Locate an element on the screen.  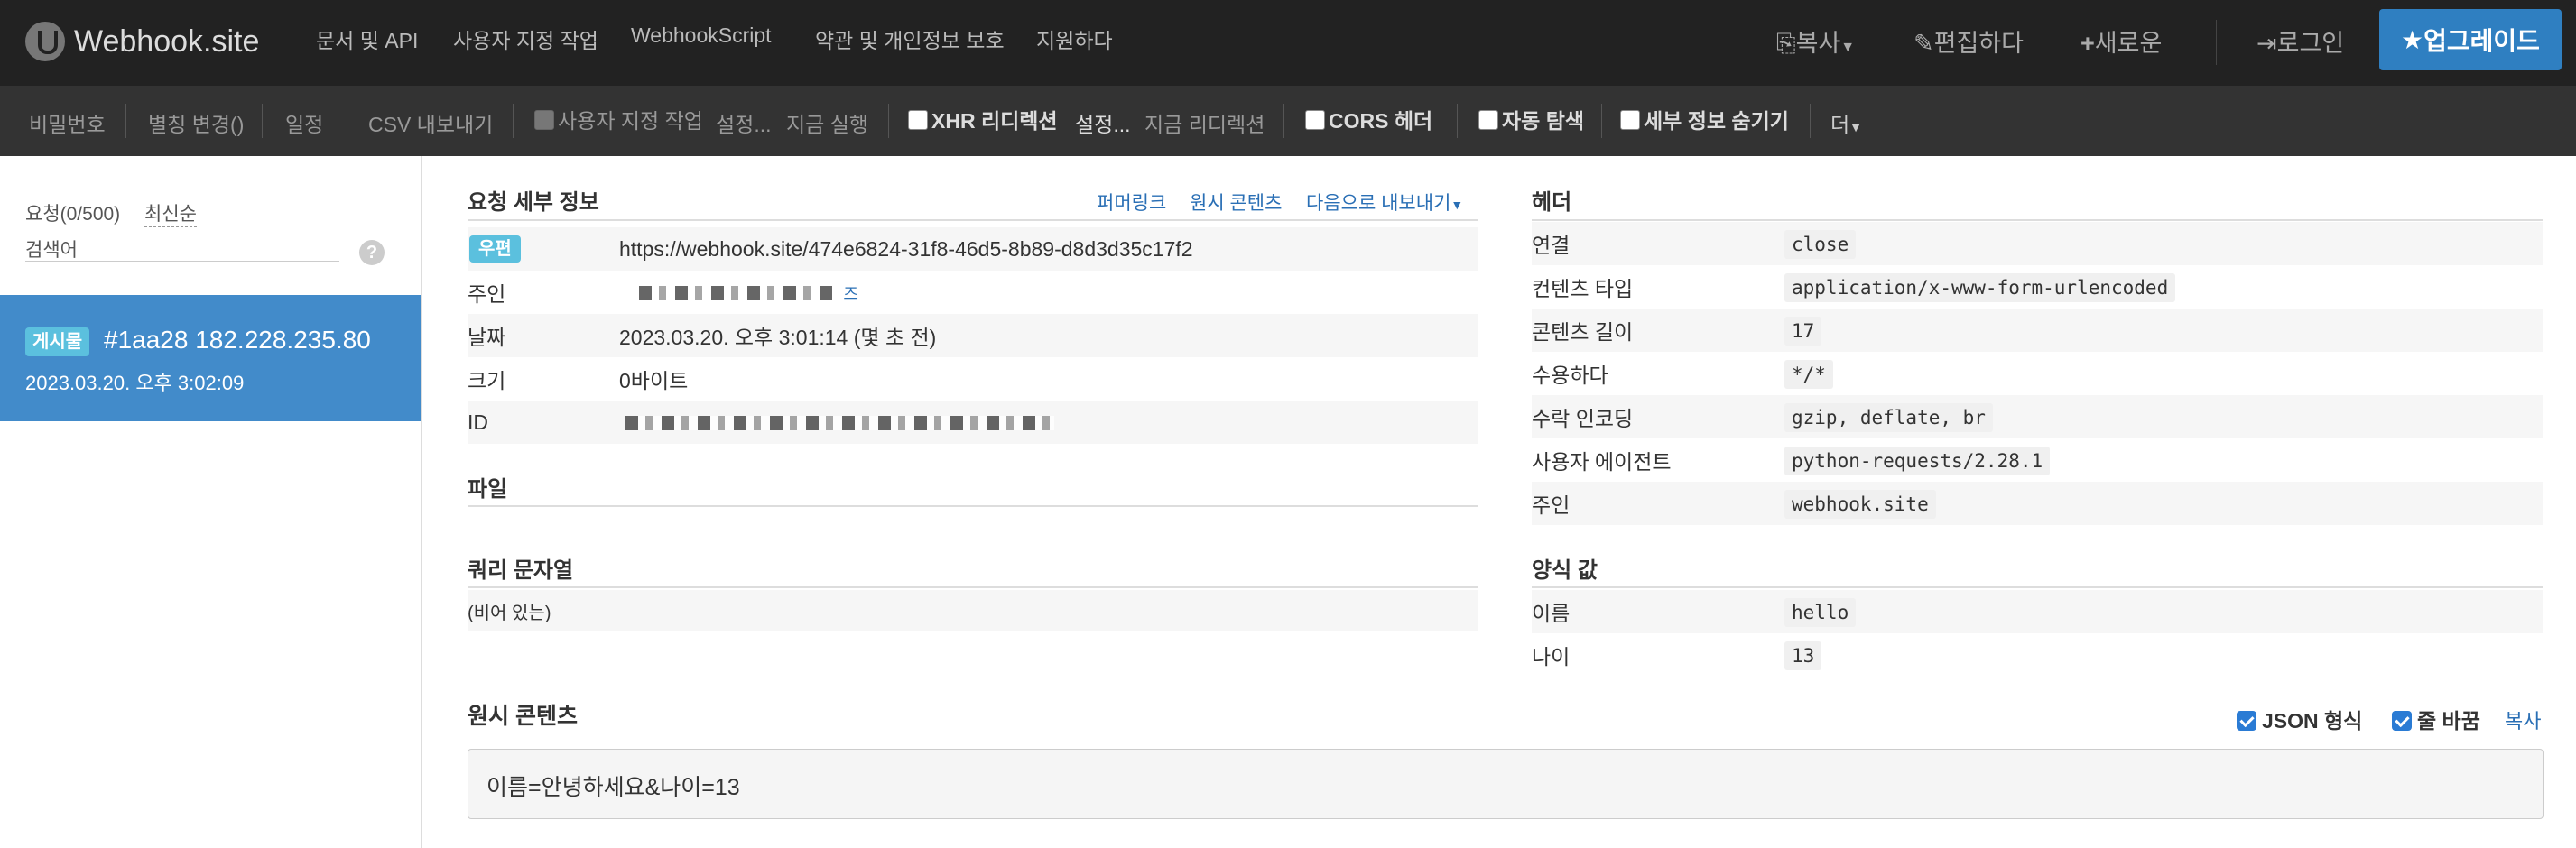
form-value: 13 is located at coordinates (1803, 655).